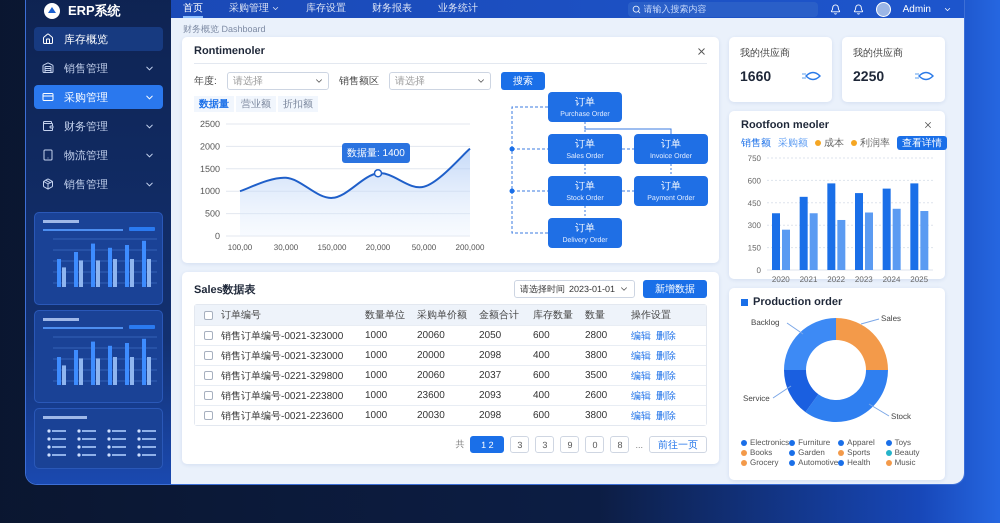  Describe the element at coordinates (678, 444) in the screenshot. I see `goto-button: 前往一页` at that location.